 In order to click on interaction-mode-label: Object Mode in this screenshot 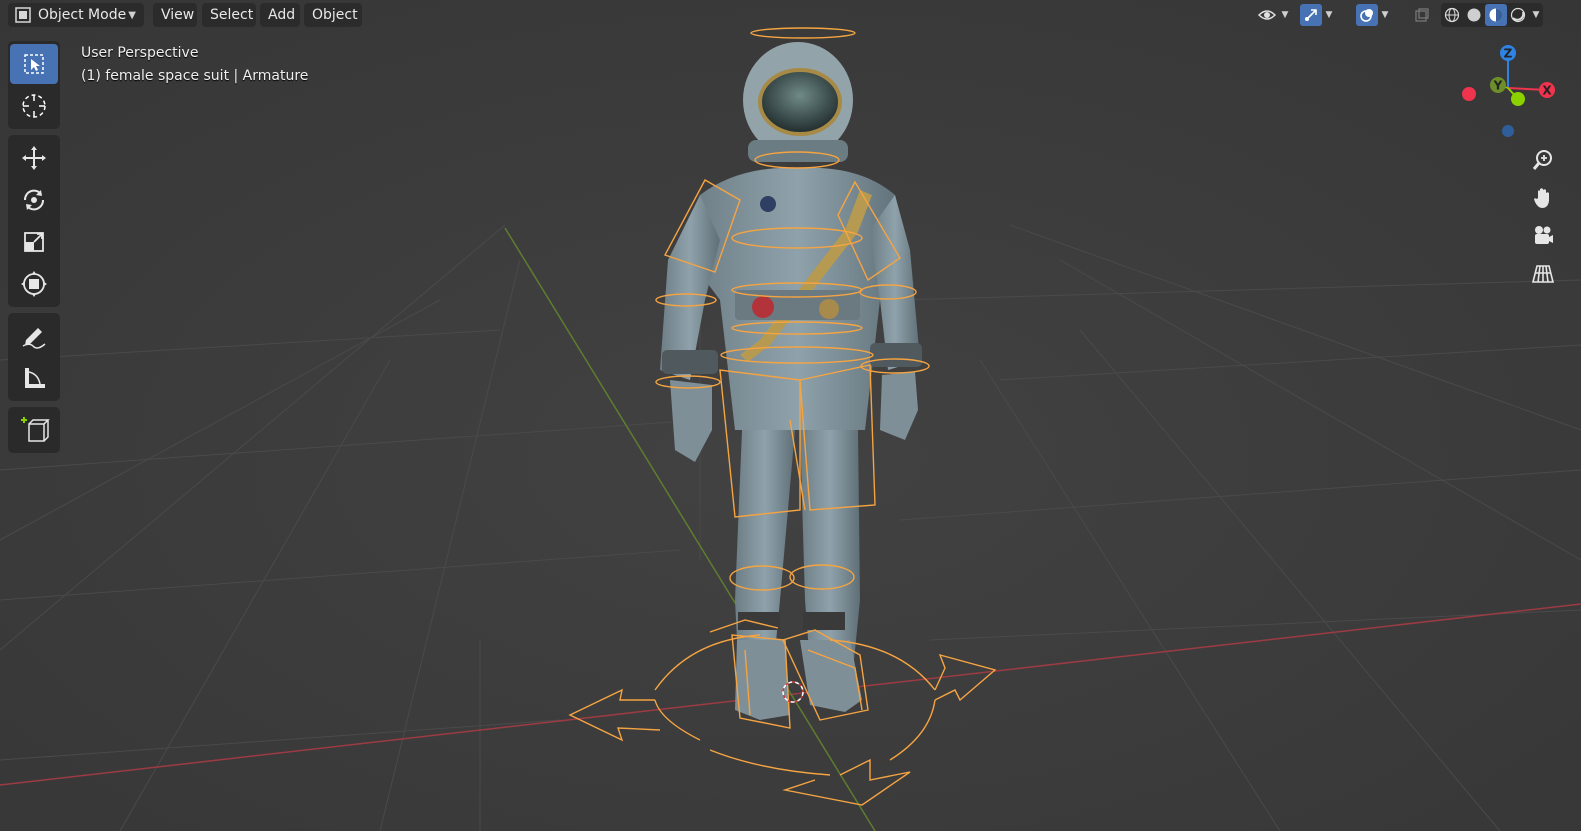, I will do `click(82, 15)`.